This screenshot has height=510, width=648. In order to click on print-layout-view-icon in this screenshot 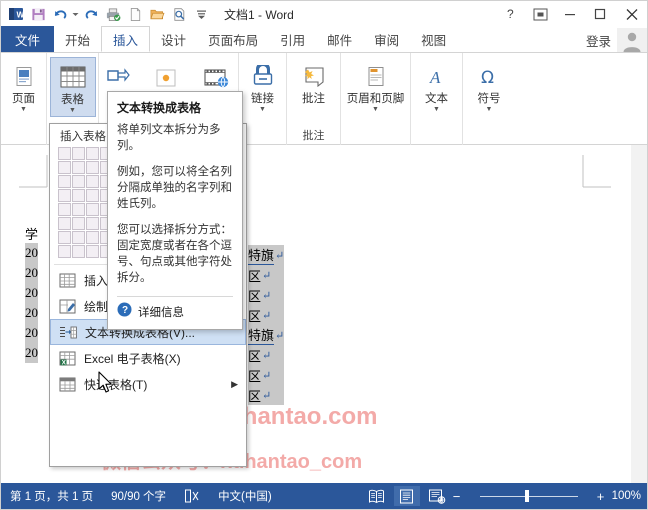, I will do `click(406, 496)`.